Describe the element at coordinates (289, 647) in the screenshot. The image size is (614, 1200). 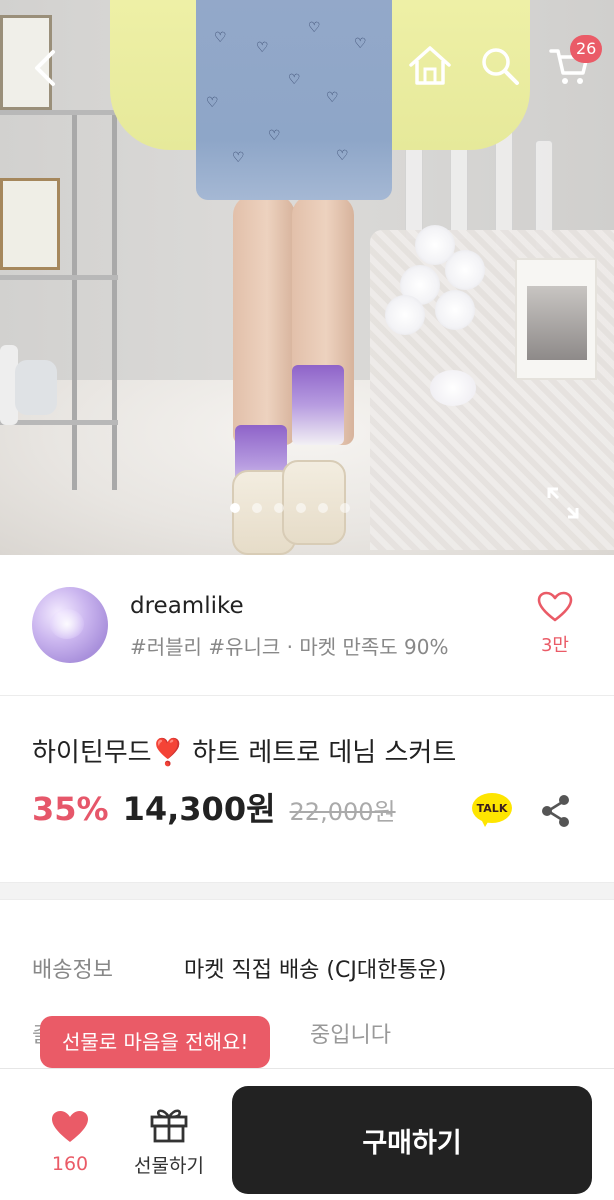
I see `shop-tags: #러블리 #유니크 · 마켓 만족도 90%` at that location.